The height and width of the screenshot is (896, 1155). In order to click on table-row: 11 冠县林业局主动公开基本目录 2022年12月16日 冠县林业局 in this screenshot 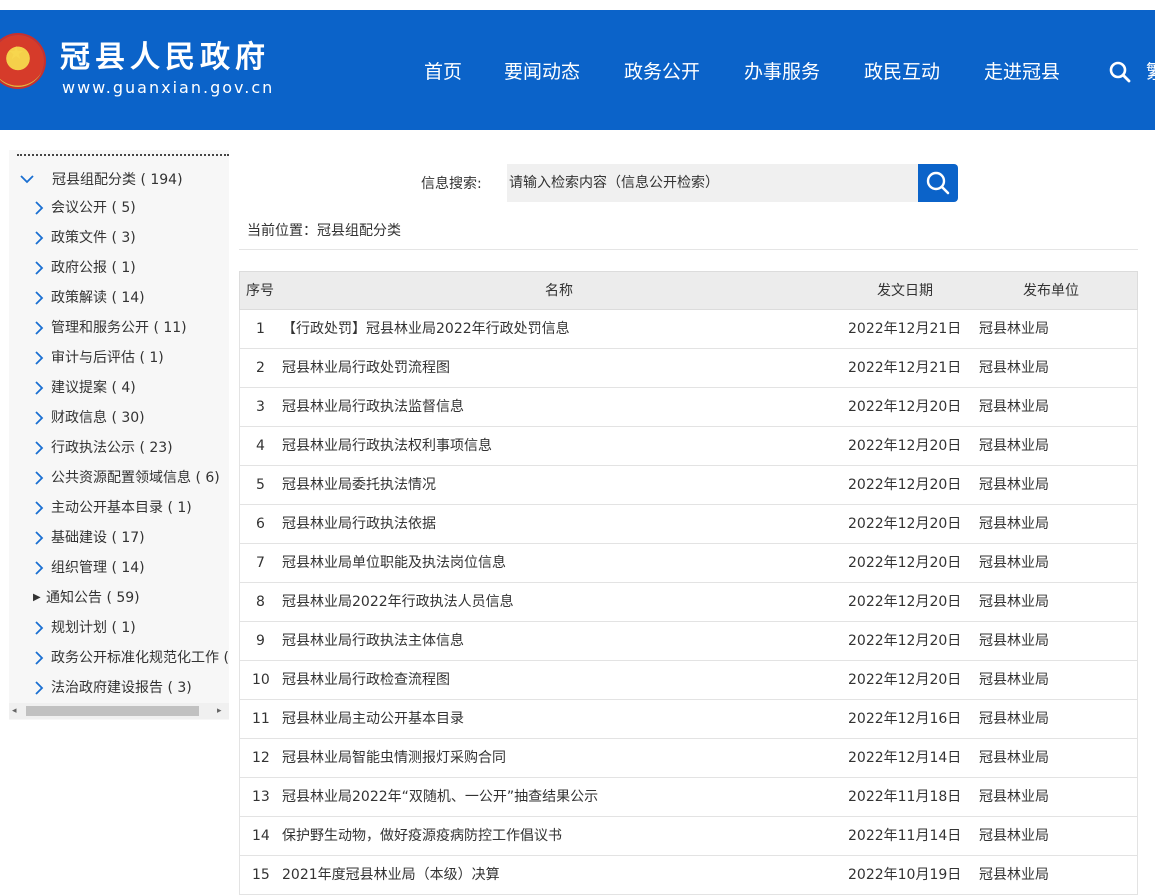, I will do `click(688, 719)`.